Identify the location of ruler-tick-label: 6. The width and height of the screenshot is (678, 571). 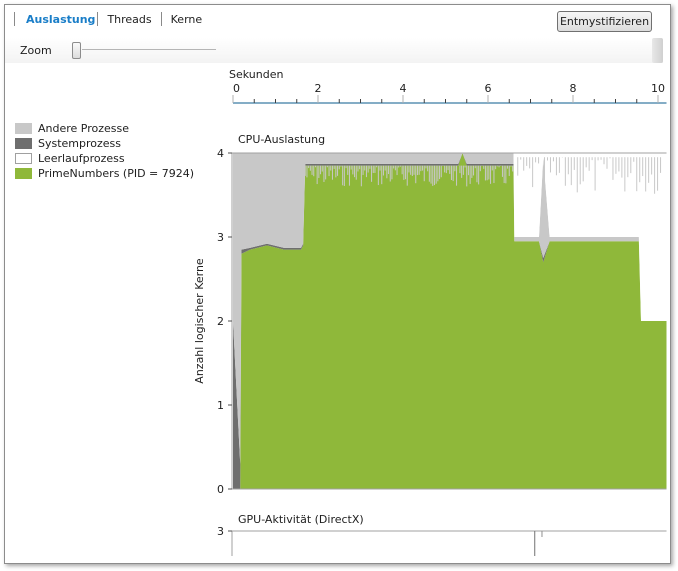
(488, 88).